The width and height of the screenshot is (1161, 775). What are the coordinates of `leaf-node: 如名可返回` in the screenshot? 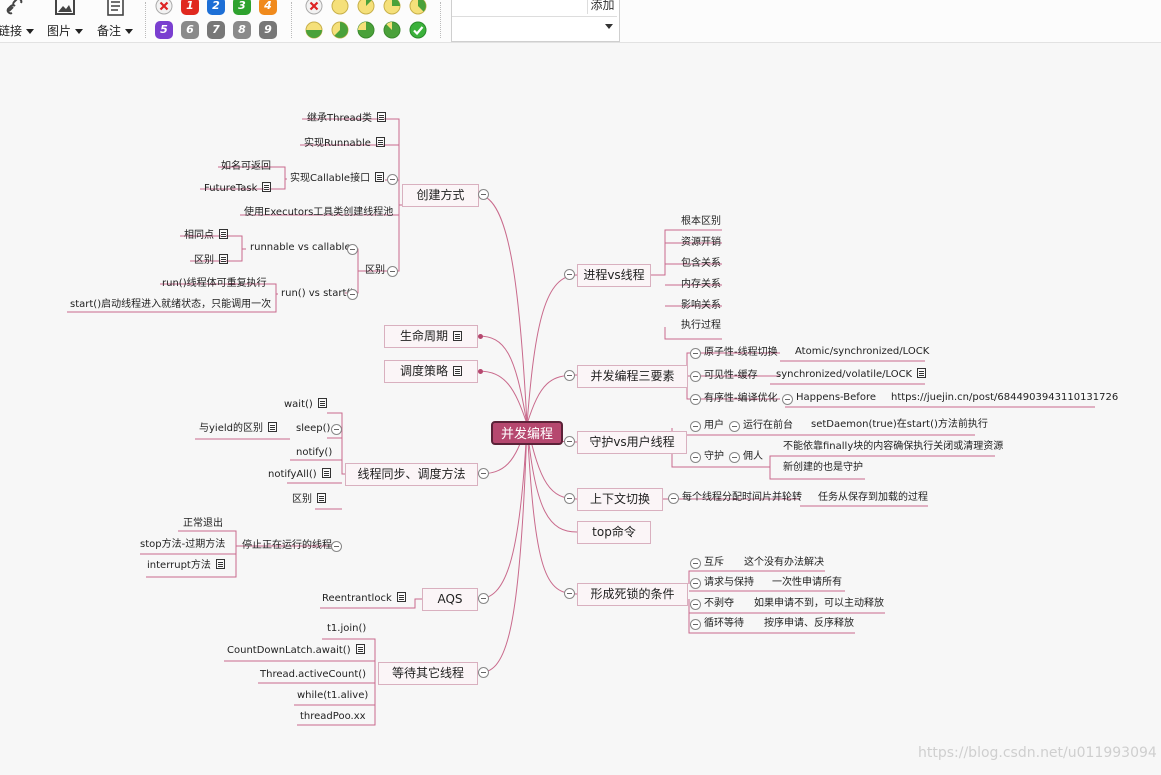 It's located at (246, 167).